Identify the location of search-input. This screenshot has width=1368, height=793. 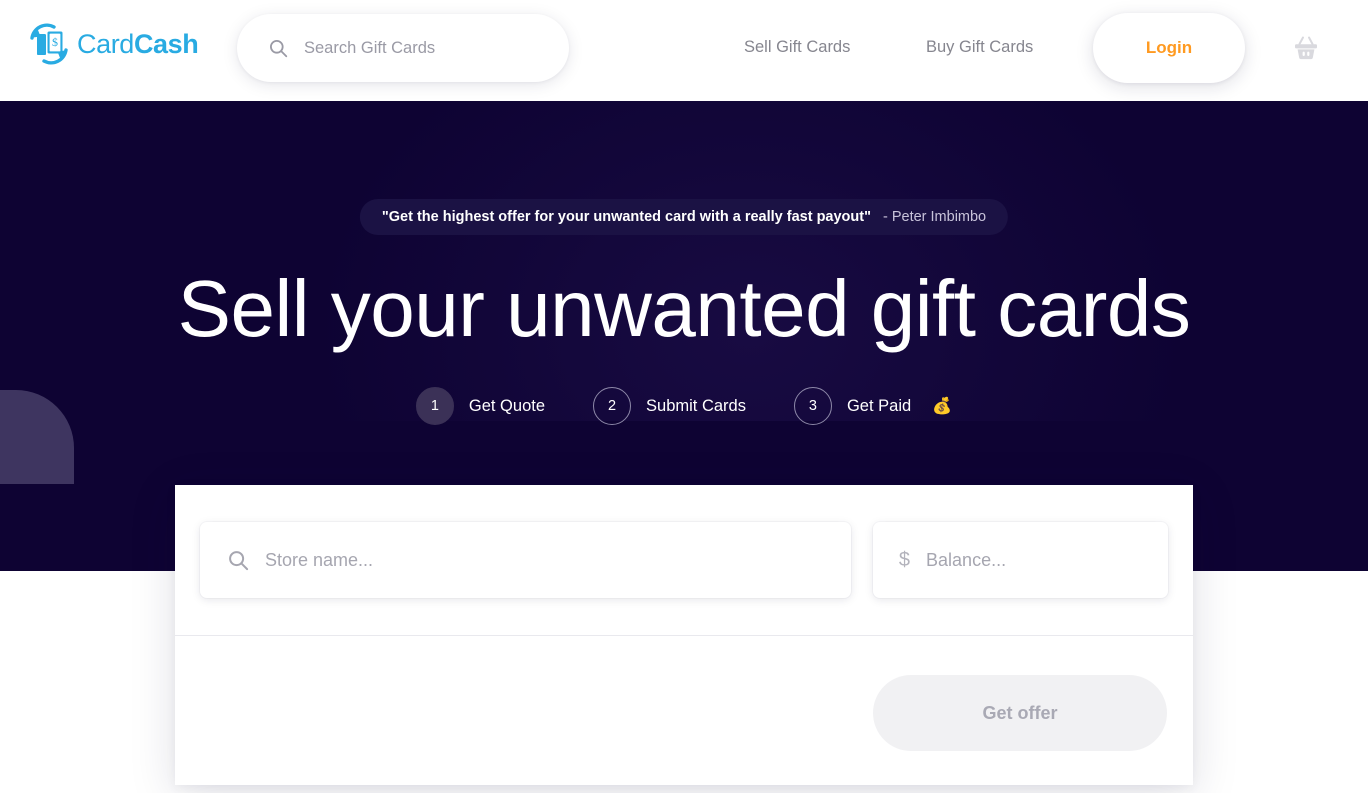
(419, 48).